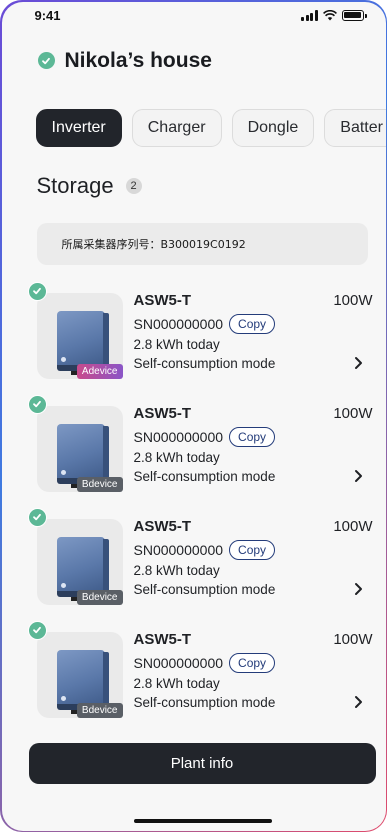 This screenshot has height=832, width=387. What do you see at coordinates (354, 15) in the screenshot?
I see `battery-icon` at bounding box center [354, 15].